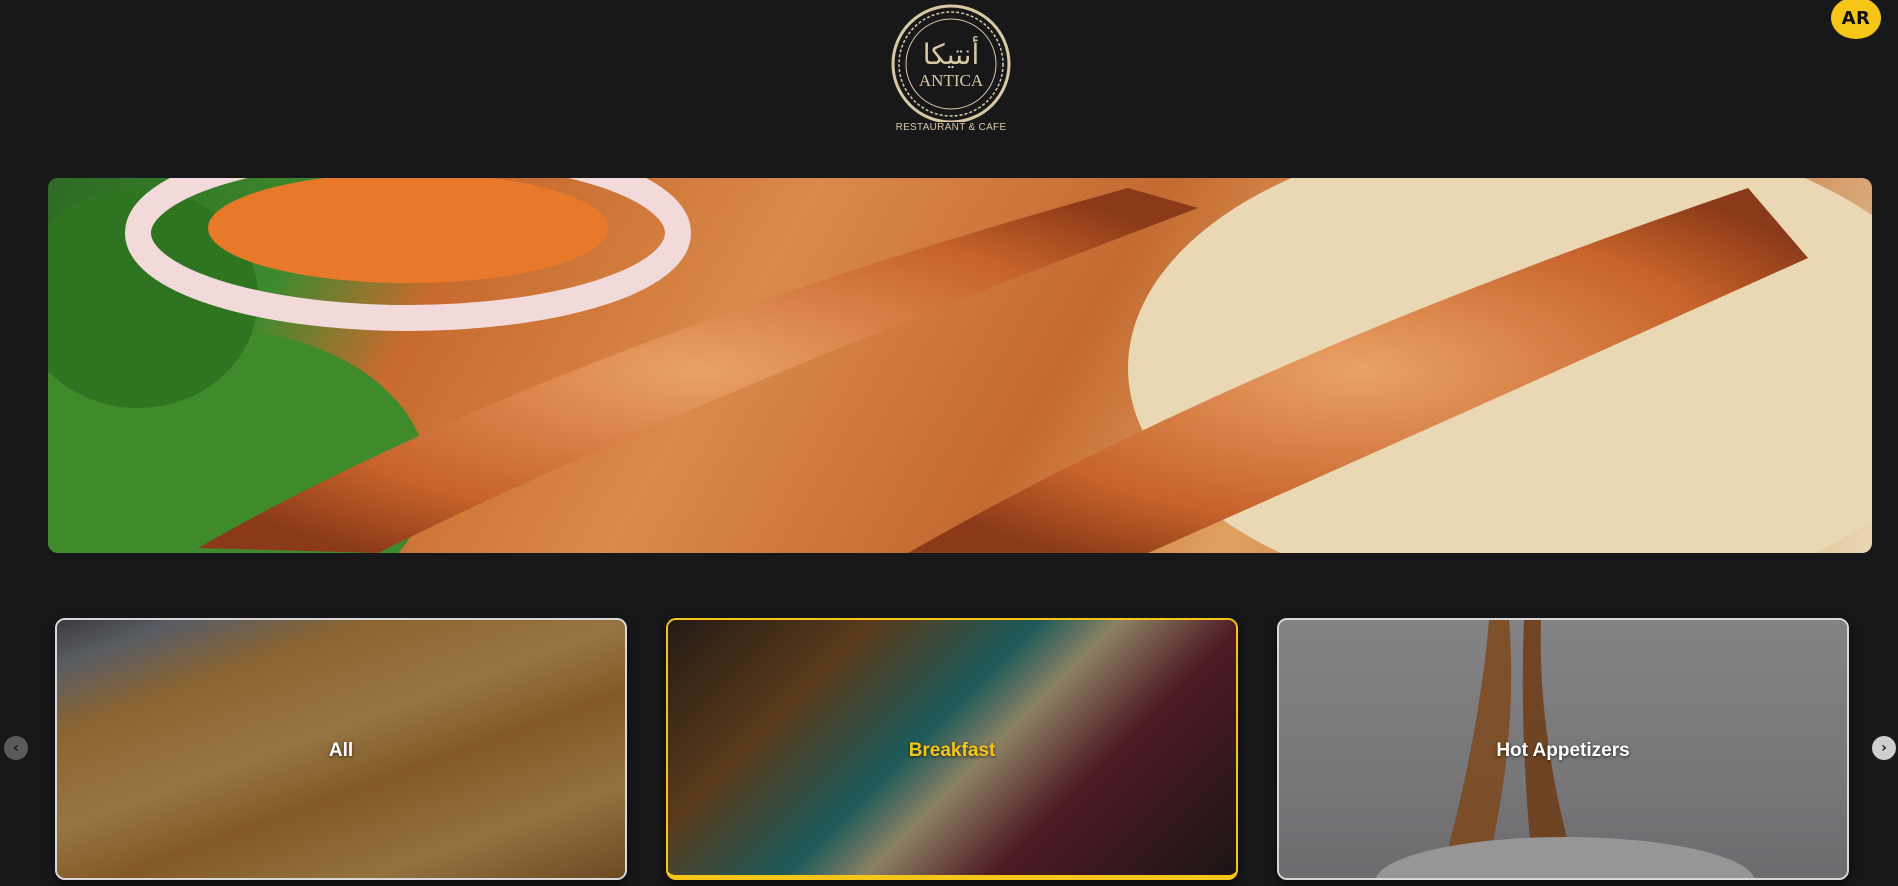 The height and width of the screenshot is (886, 1898). I want to click on language-toggle-button: AR, so click(1856, 19).